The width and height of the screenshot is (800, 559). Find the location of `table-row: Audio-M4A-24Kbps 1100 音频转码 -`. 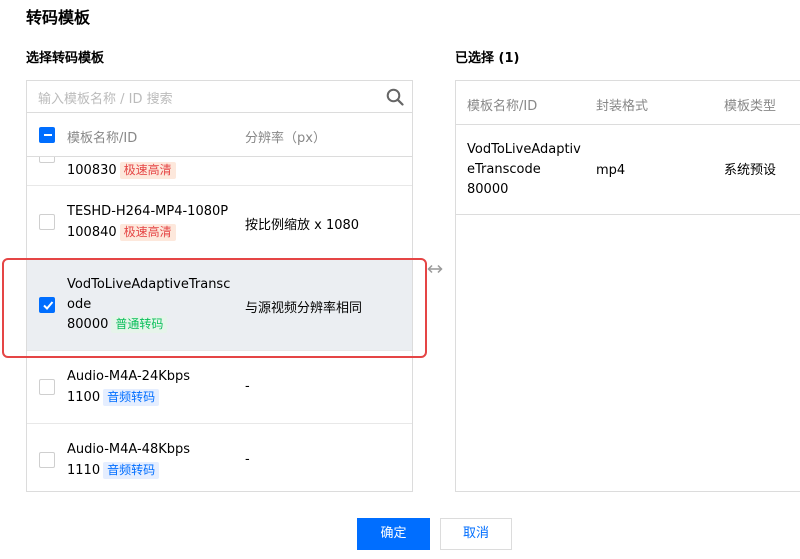

table-row: Audio-M4A-24Kbps 1100 音频转码 - is located at coordinates (219, 387).